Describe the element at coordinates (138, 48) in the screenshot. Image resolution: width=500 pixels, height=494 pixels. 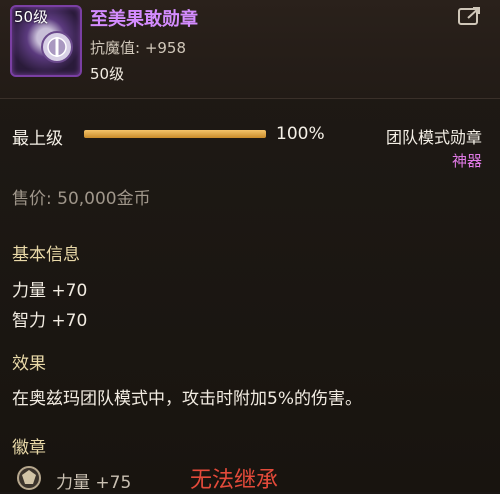
I see `magic-resist-stat: 抗魔值: +958` at that location.